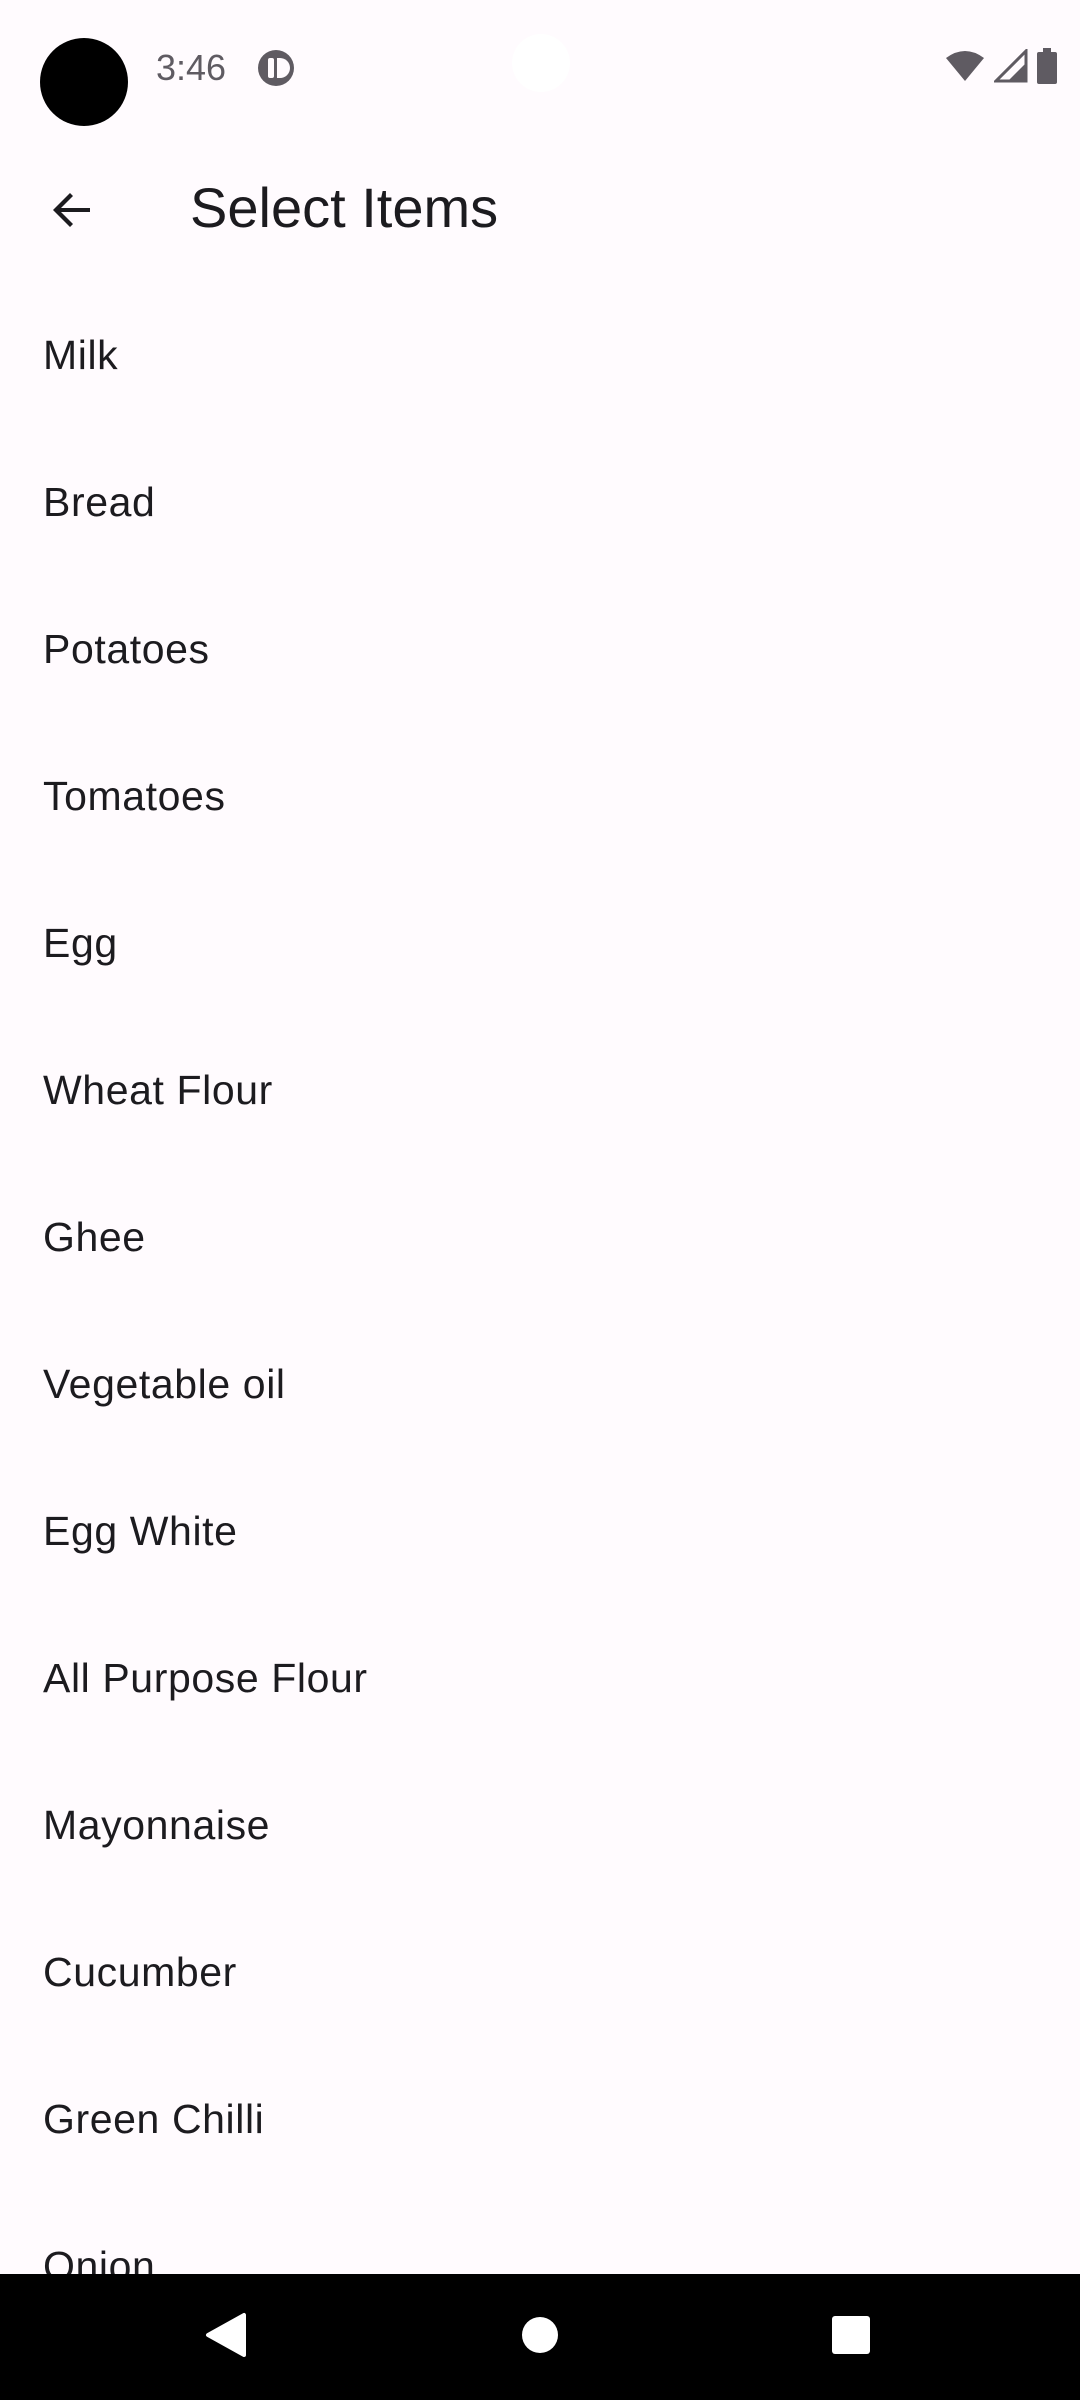 This screenshot has width=1080, height=2400. What do you see at coordinates (540, 2233) in the screenshot?
I see `list-item: Onion` at bounding box center [540, 2233].